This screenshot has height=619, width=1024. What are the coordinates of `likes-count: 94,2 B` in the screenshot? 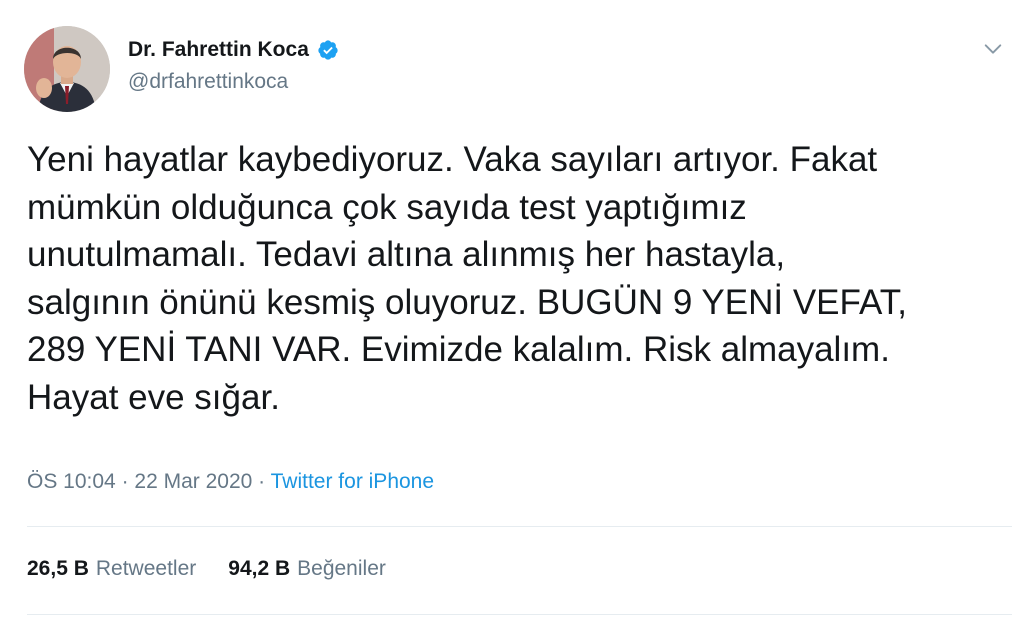 It's located at (259, 568).